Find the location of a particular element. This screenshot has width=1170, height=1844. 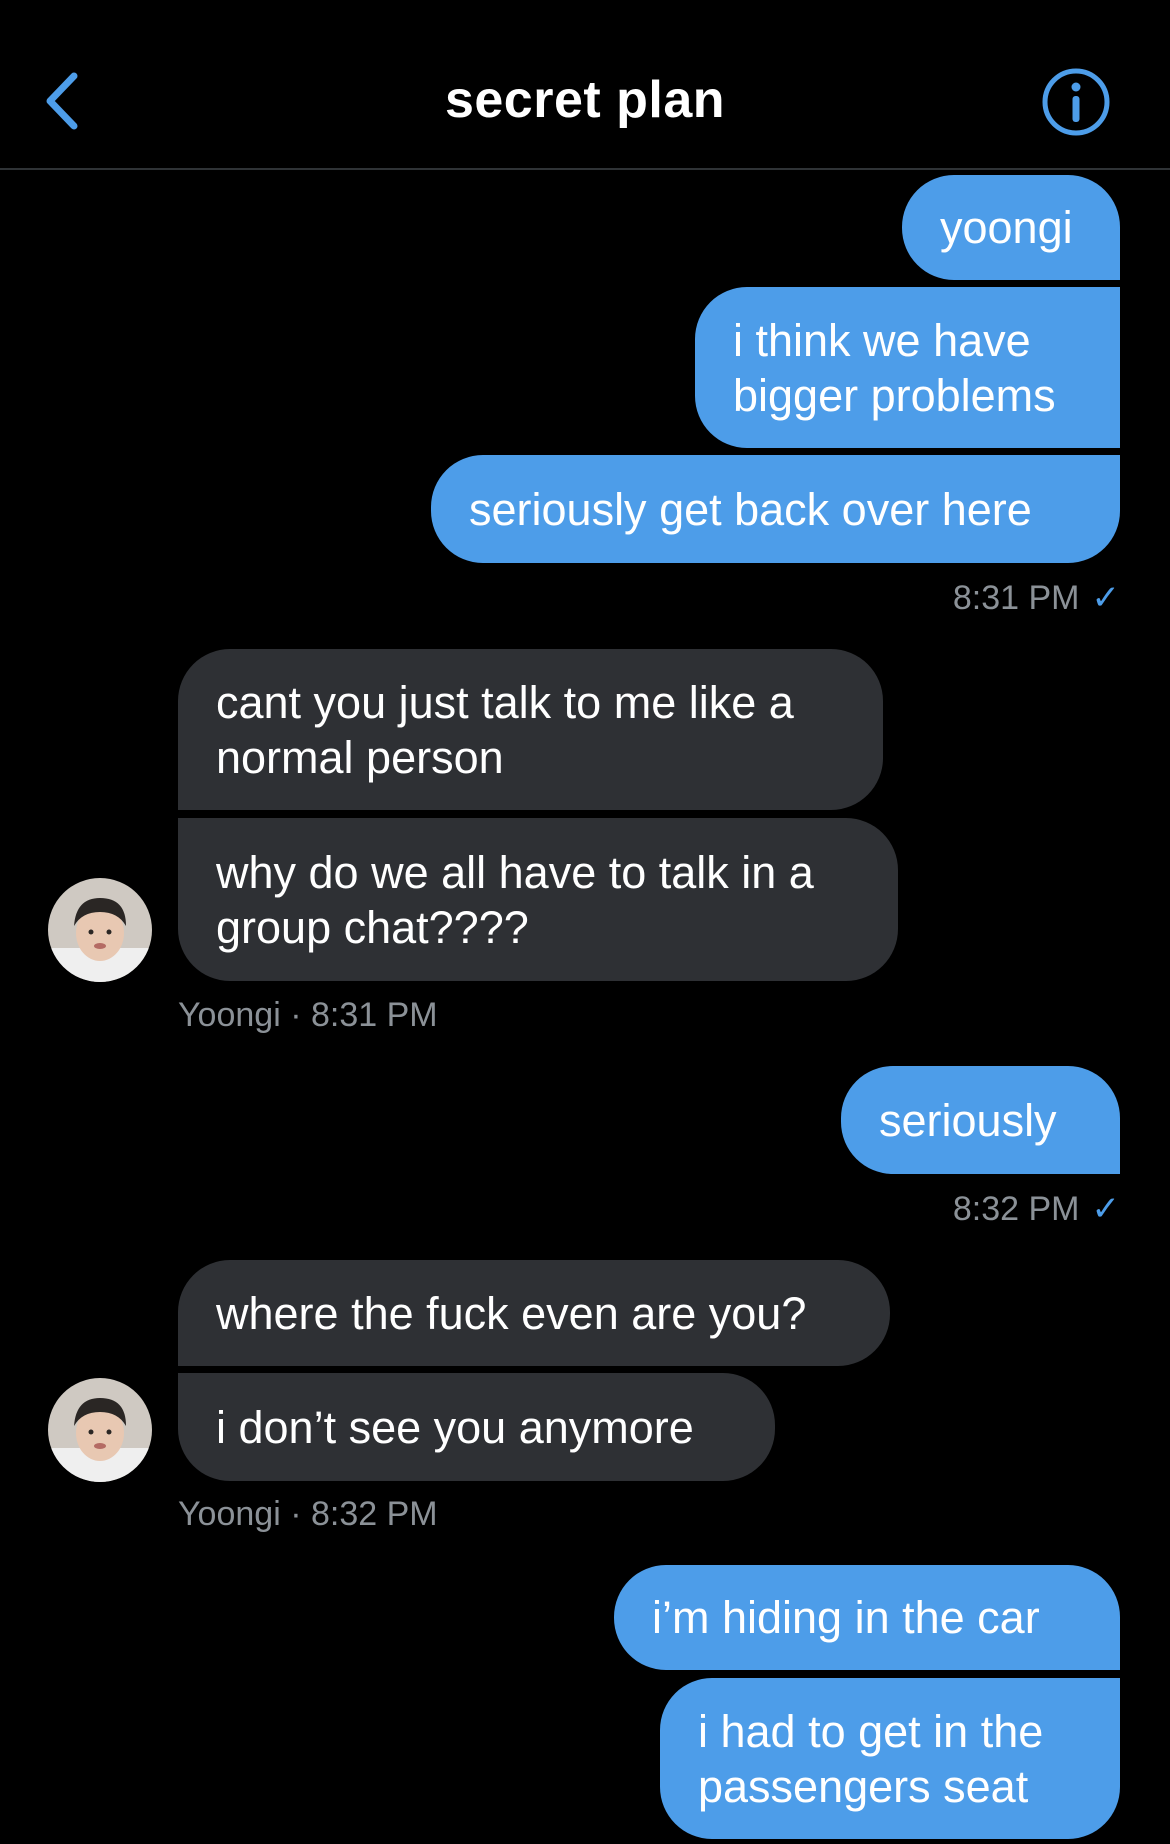

incoming-message: where the fuck even are you? is located at coordinates (534, 1313).